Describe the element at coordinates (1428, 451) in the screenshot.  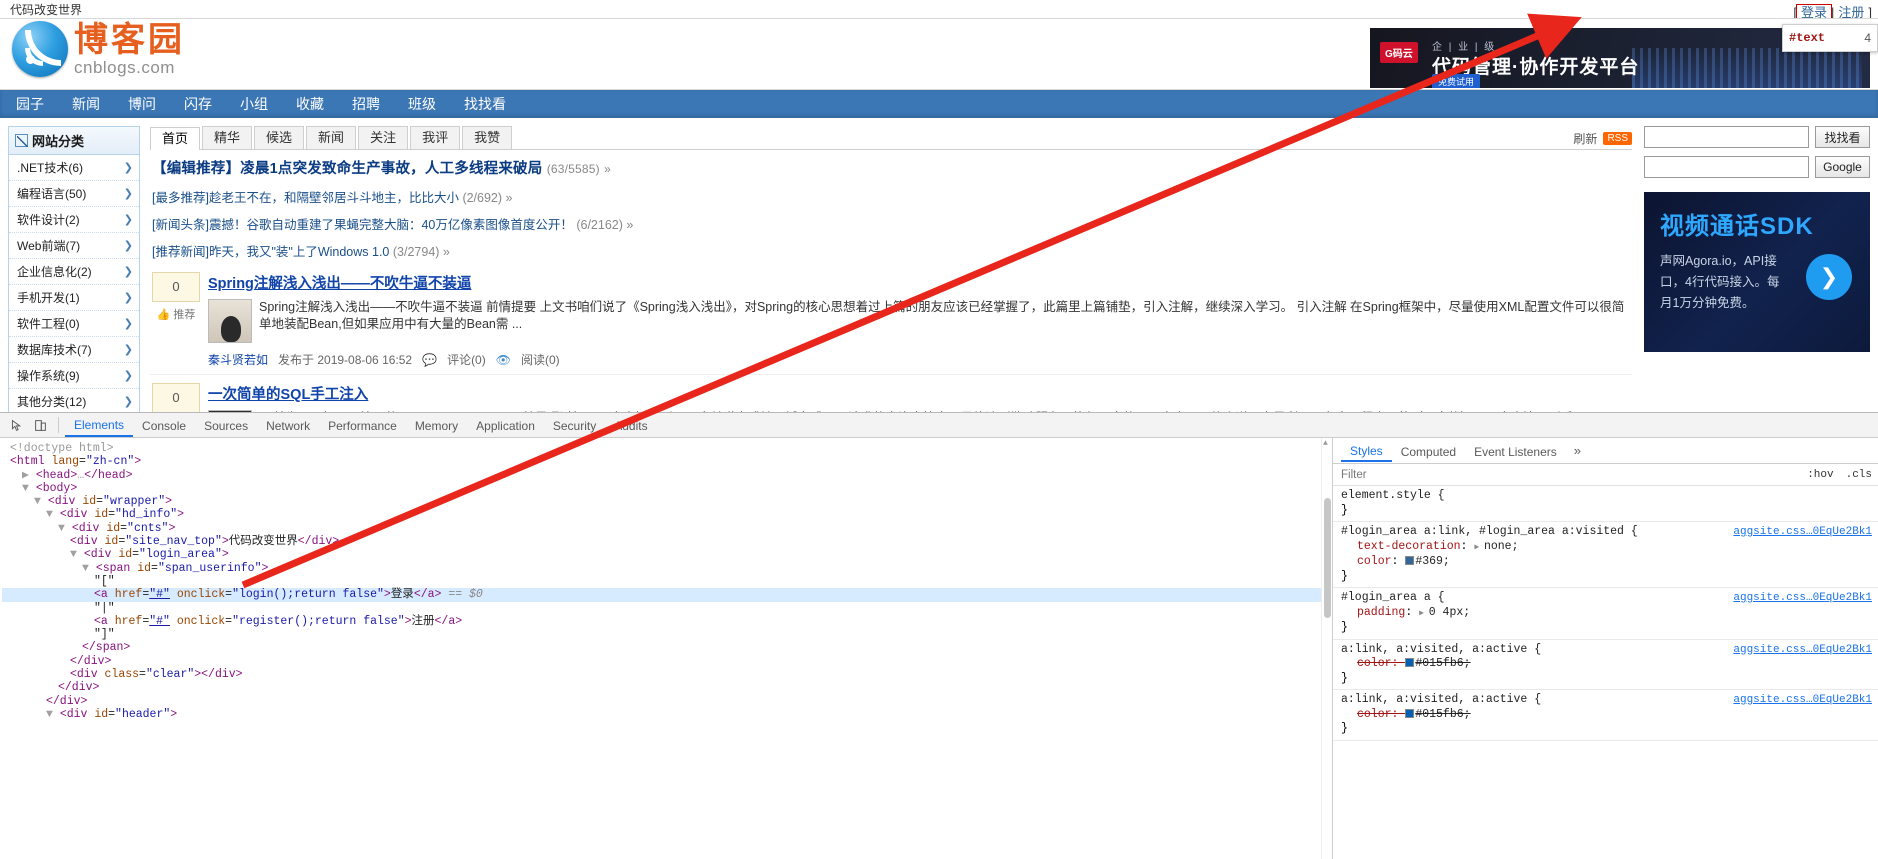
I see `styles-tab-1: Computed` at that location.